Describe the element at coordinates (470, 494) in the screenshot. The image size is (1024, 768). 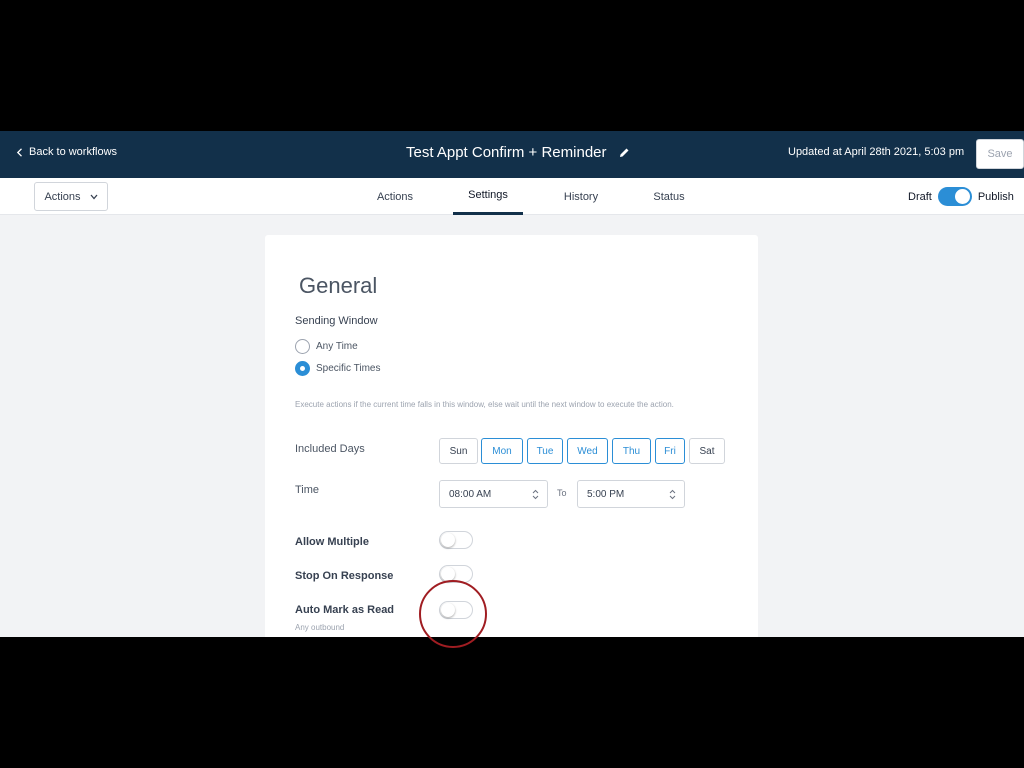
I see `time-from-value: 08:00 AM` at that location.